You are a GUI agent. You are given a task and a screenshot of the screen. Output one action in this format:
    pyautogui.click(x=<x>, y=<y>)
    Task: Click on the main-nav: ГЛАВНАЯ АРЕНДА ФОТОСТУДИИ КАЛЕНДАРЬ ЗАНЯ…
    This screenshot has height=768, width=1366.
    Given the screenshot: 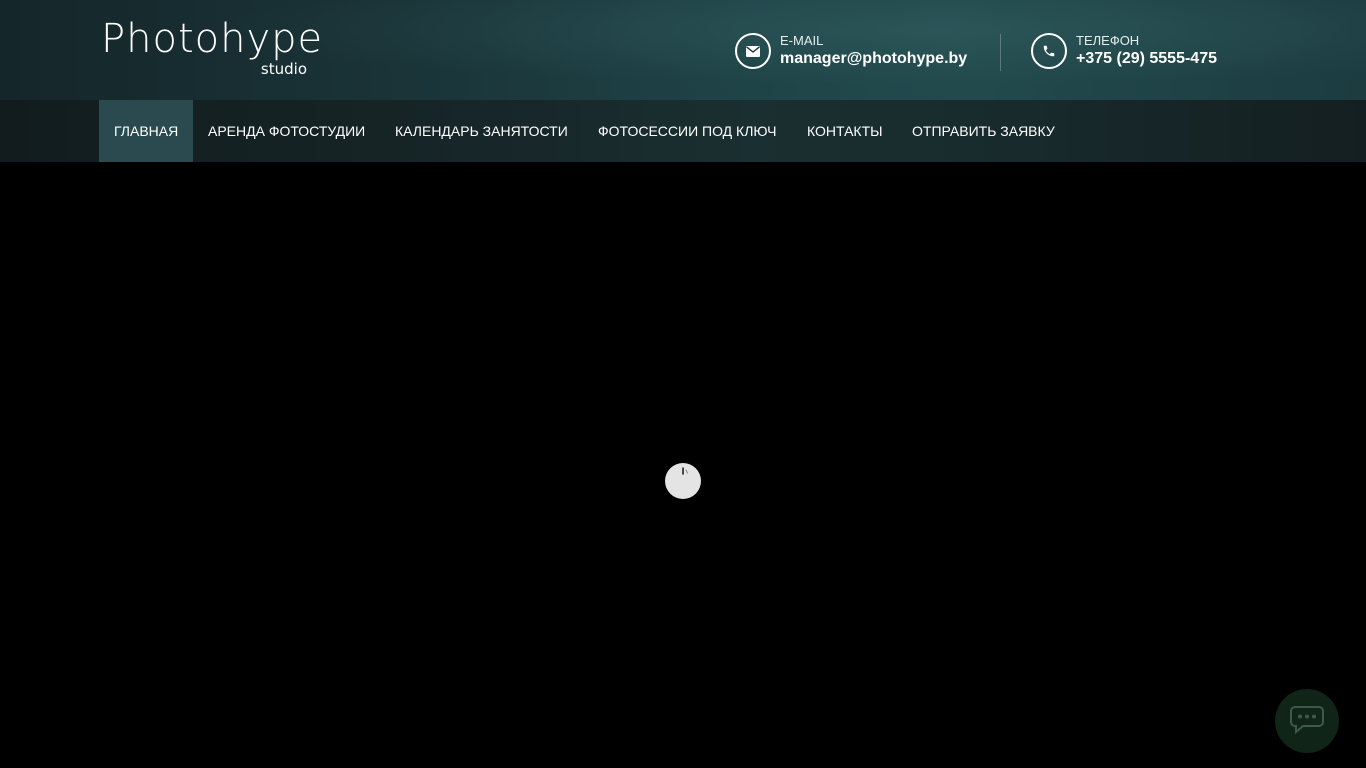 What is the action you would take?
    pyautogui.click(x=683, y=131)
    